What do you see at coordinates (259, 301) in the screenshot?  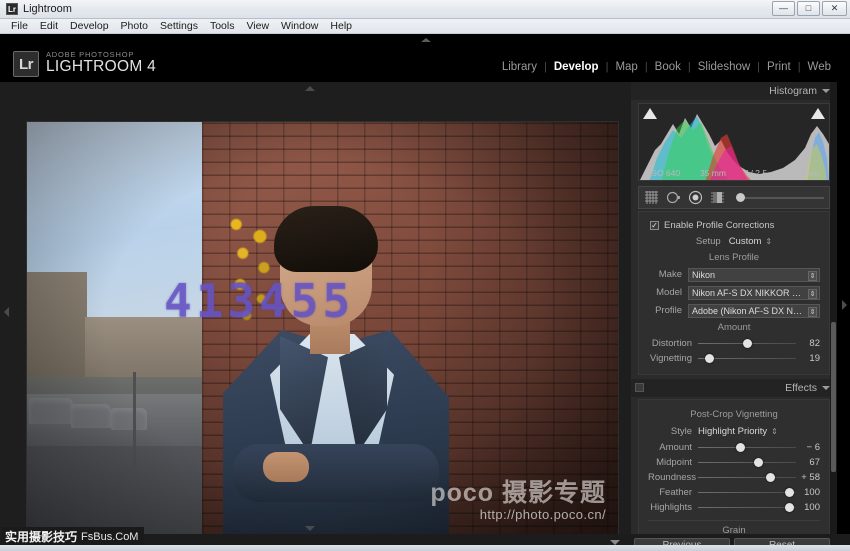 I see `photo-number-overlay: 413455` at bounding box center [259, 301].